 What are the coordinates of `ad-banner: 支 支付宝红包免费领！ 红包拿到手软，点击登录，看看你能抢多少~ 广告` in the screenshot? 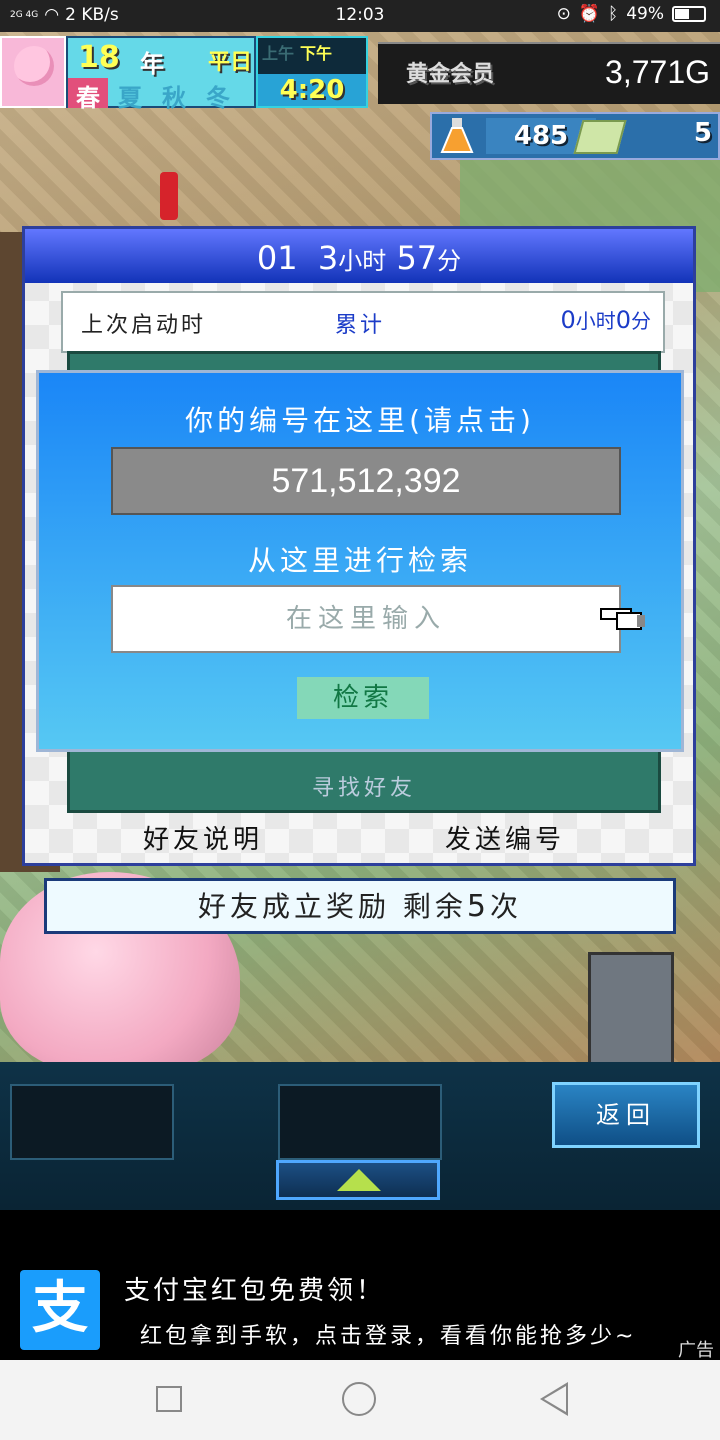 It's located at (360, 1285).